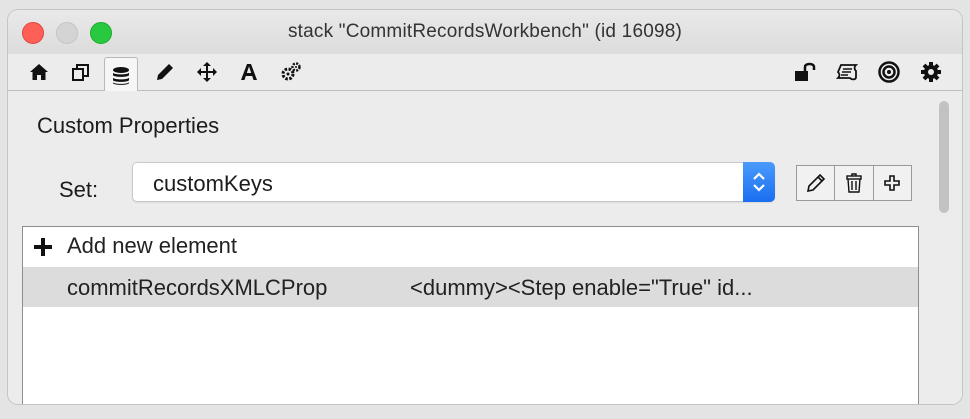 This screenshot has height=419, width=970. I want to click on add-new-element-label: Add new element, so click(152, 245).